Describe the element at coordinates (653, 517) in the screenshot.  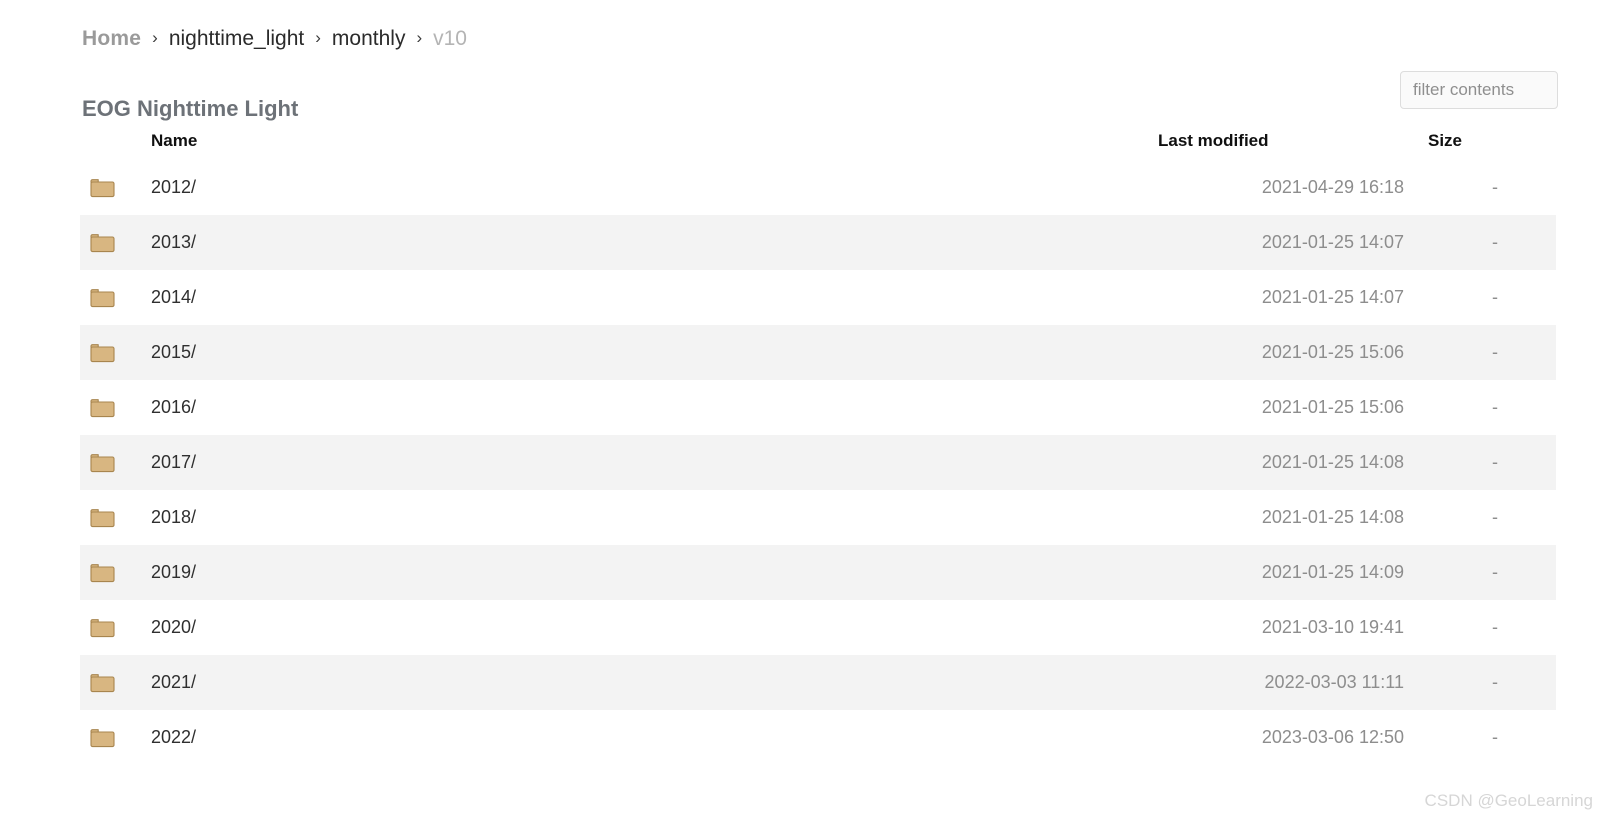
I see `row-name-link: 2018/` at that location.